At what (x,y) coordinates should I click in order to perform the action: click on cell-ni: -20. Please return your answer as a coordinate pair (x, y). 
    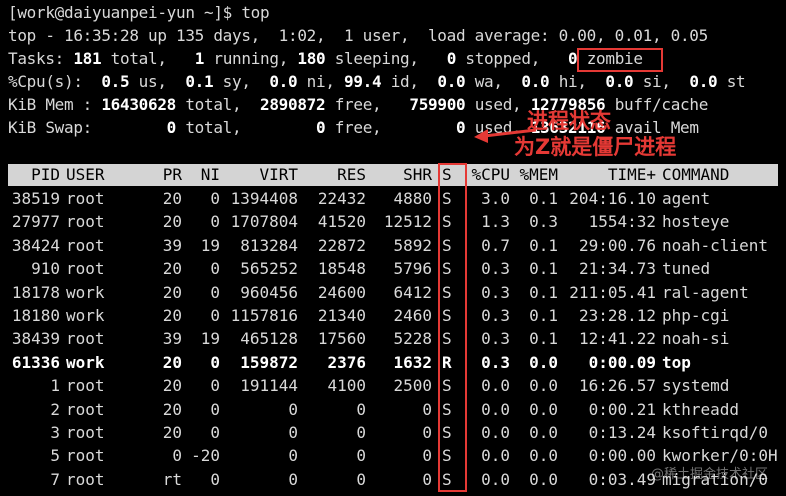
    Looking at the image, I should click on (205, 456).